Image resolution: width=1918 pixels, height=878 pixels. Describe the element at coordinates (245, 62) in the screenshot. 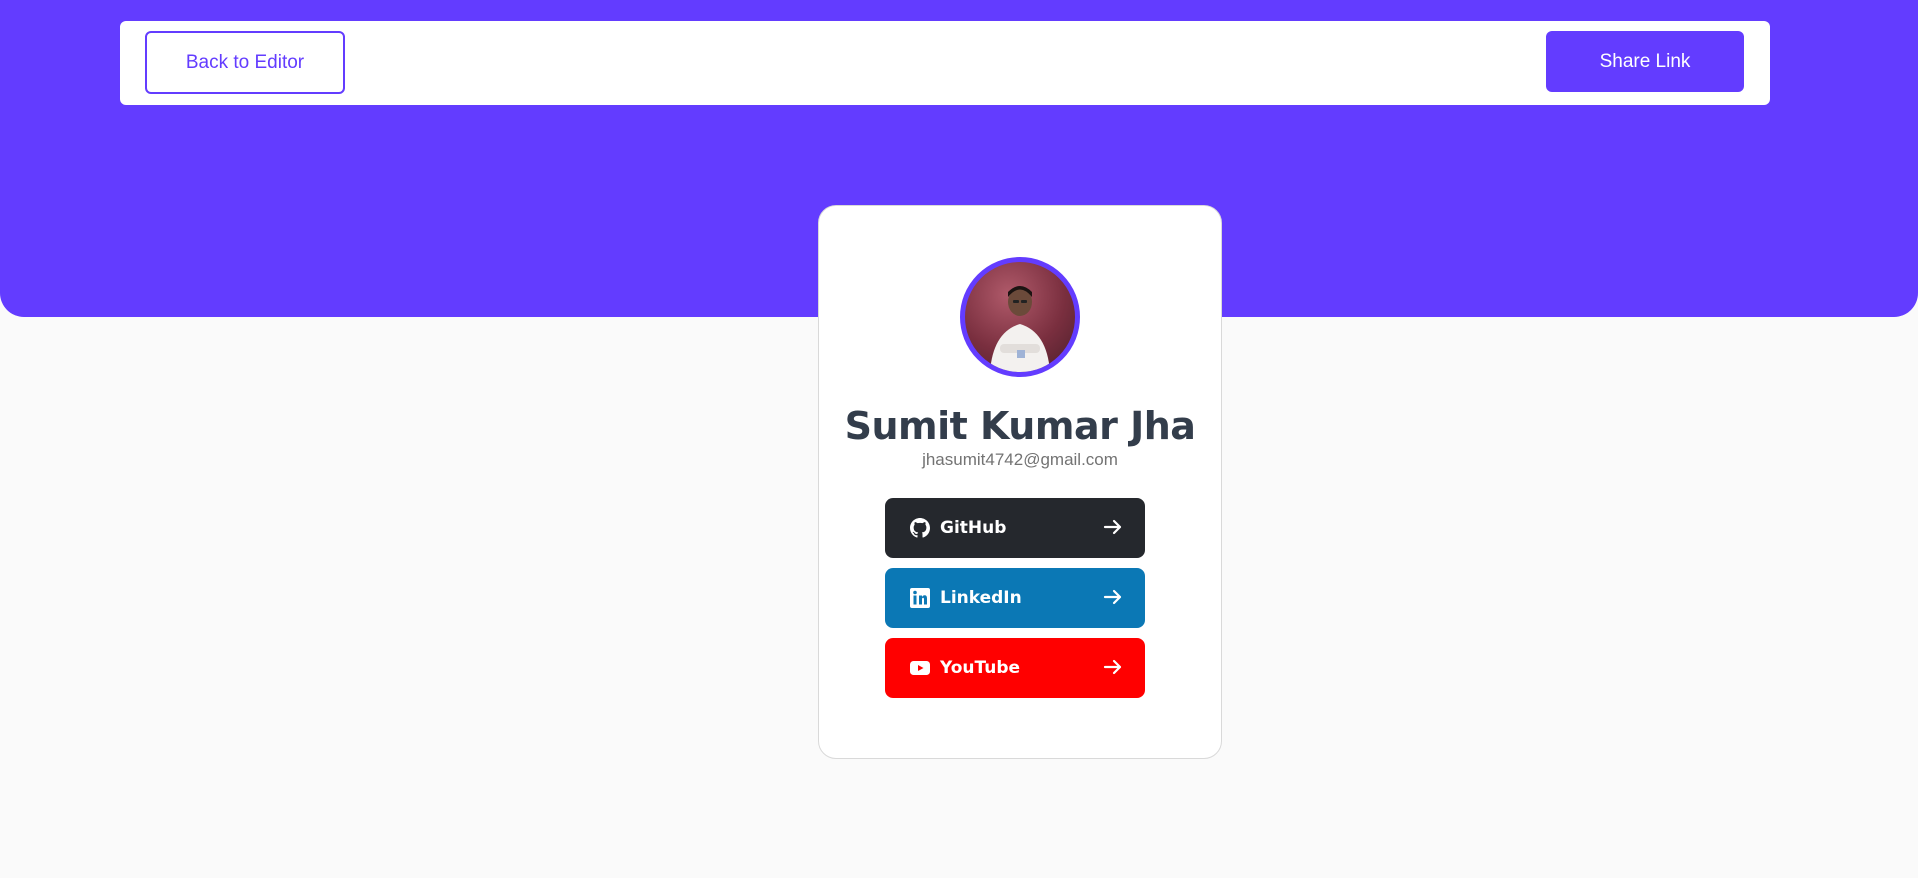

I see `back-to-editor-button: Back to Editor` at that location.